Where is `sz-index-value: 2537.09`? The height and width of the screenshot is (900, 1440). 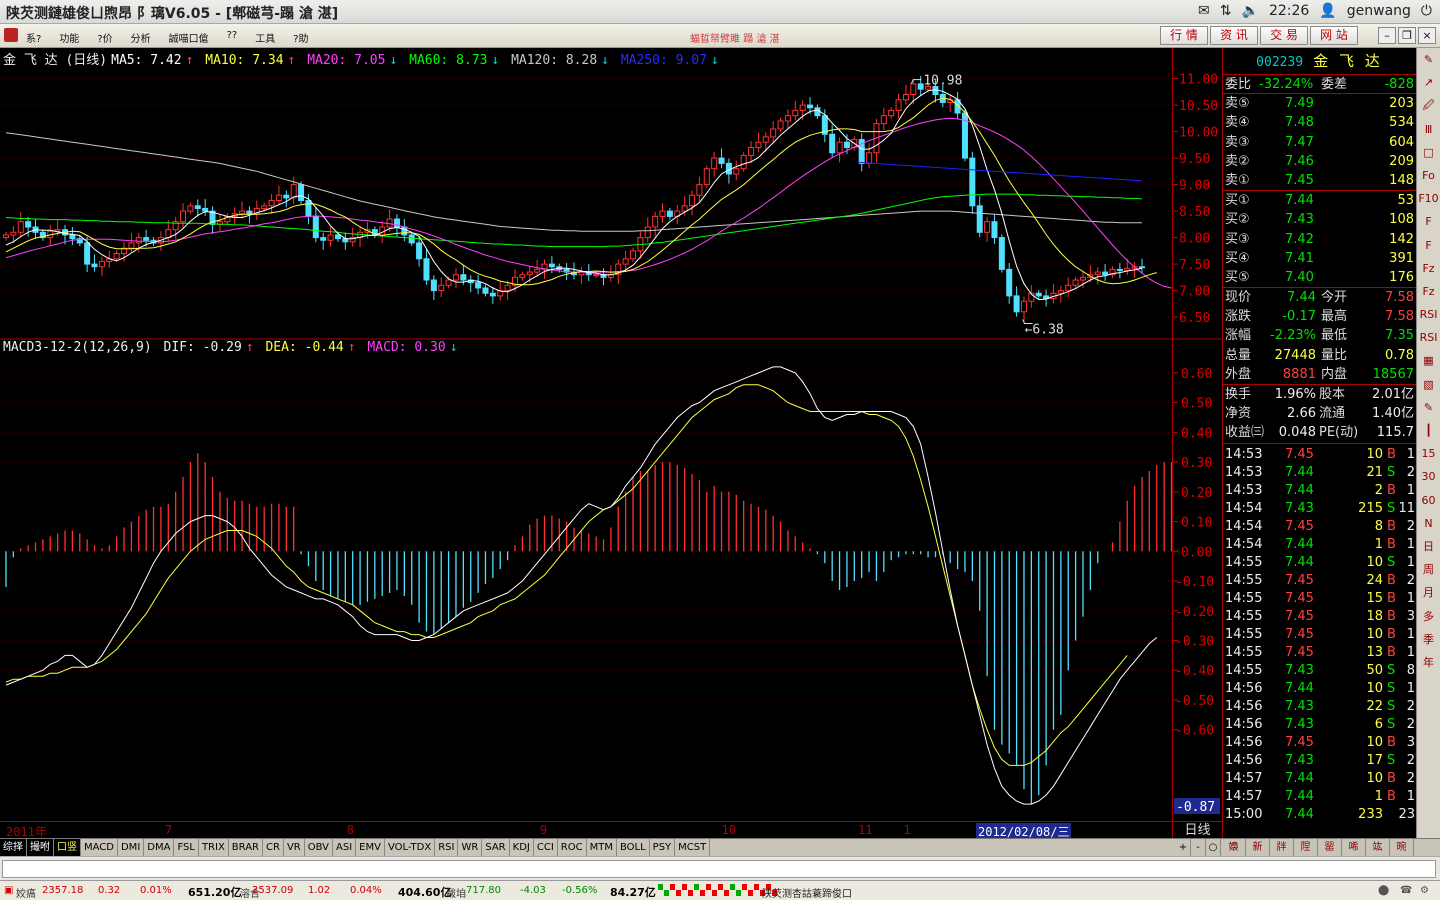 sz-index-value: 2537.09 is located at coordinates (272, 890).